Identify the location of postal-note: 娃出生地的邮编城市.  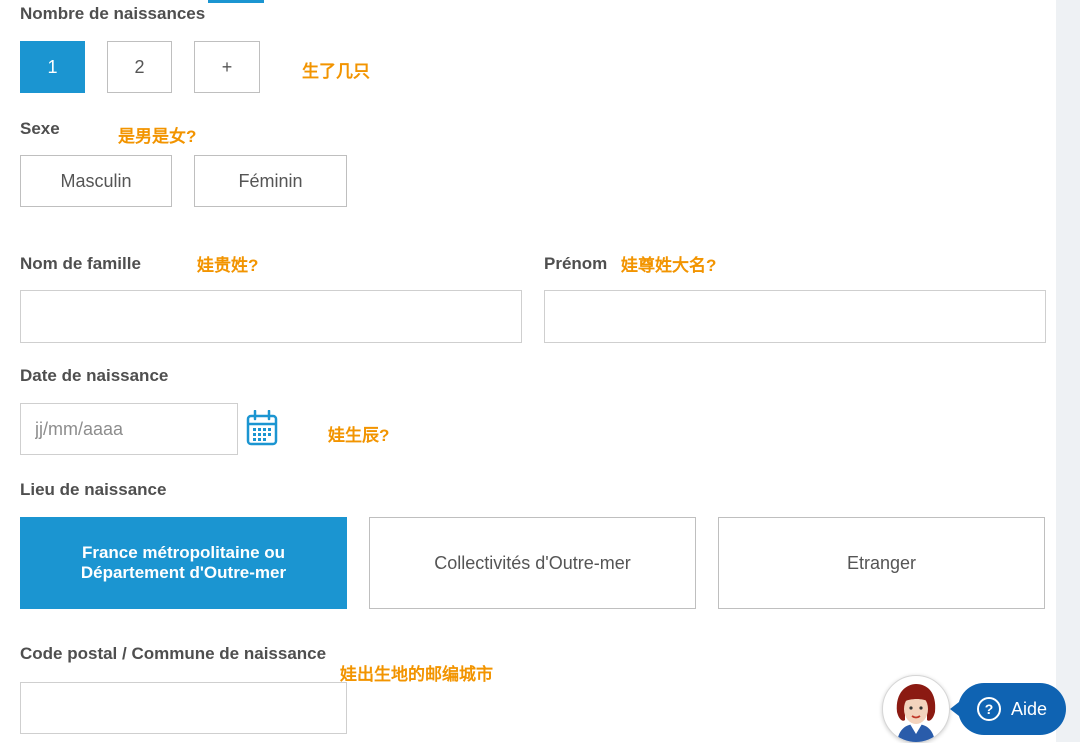
(416, 674).